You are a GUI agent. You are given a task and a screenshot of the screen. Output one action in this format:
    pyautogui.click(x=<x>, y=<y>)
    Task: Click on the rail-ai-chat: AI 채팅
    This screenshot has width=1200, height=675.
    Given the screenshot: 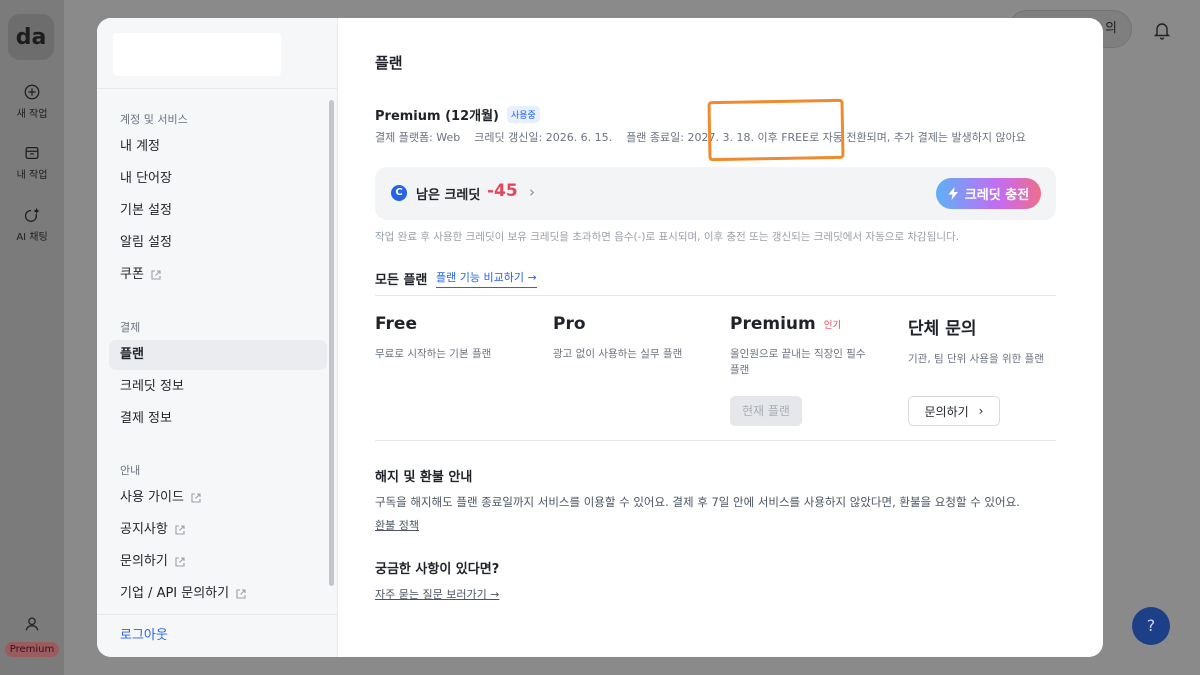 What is the action you would take?
    pyautogui.click(x=32, y=224)
    